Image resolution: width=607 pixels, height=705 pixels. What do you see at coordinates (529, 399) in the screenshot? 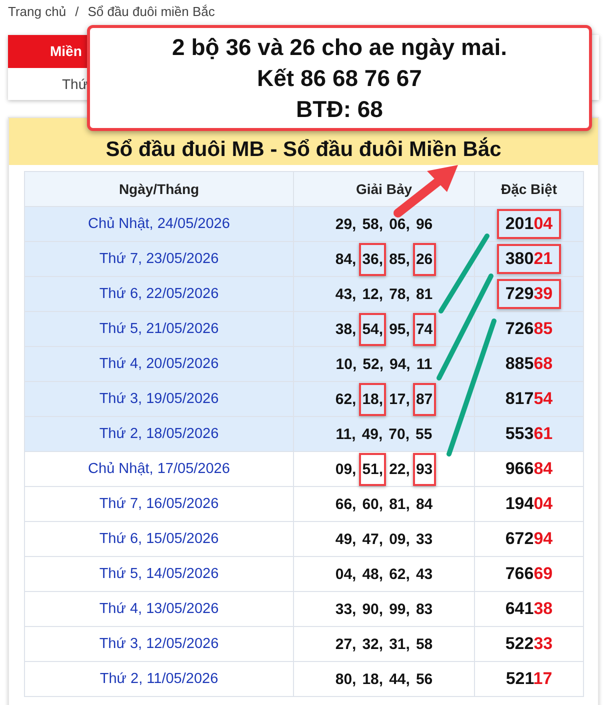
I see `special-prize-number: 81754` at bounding box center [529, 399].